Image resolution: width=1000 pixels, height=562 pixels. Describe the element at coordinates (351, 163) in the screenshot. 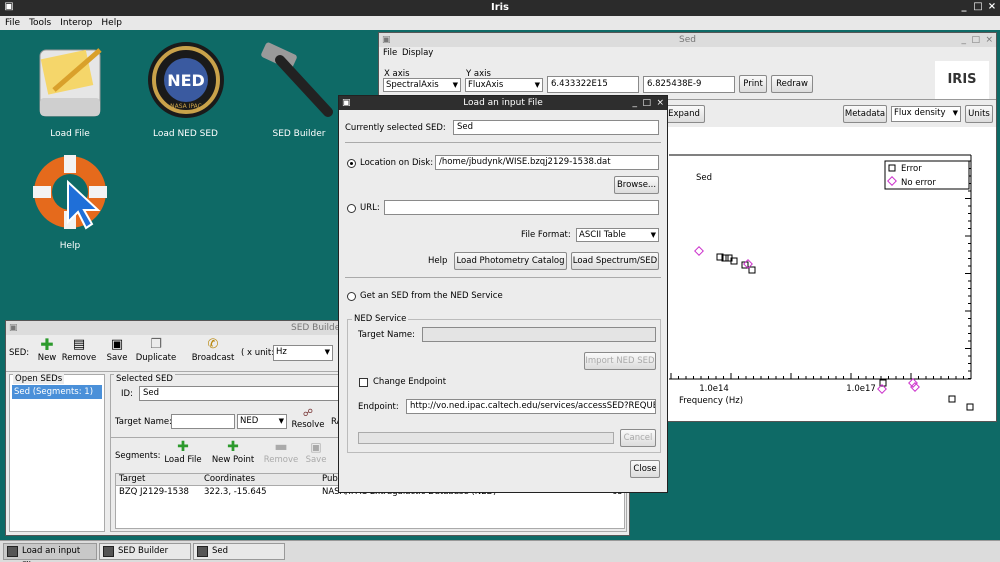

I see `location-radio` at that location.